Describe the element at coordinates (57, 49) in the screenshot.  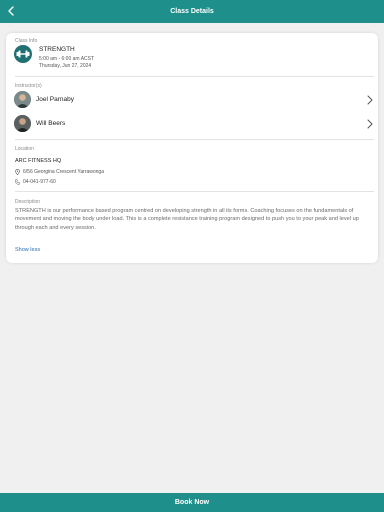
I see `class-name: STRENGTH` at that location.